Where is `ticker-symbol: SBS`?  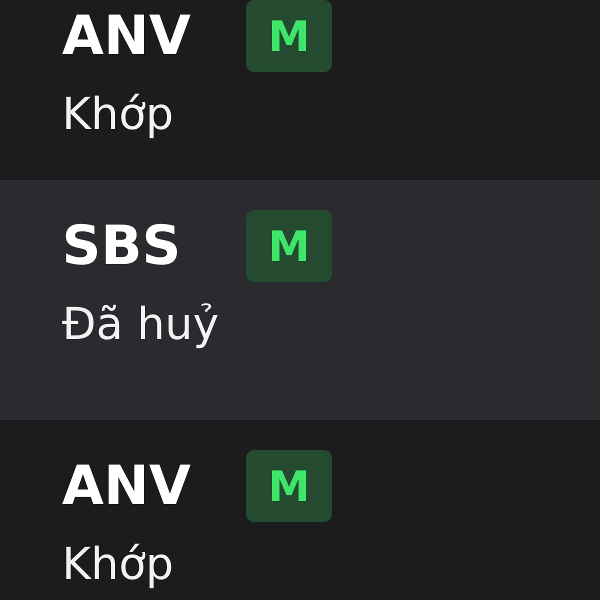 ticker-symbol: SBS is located at coordinates (122, 246).